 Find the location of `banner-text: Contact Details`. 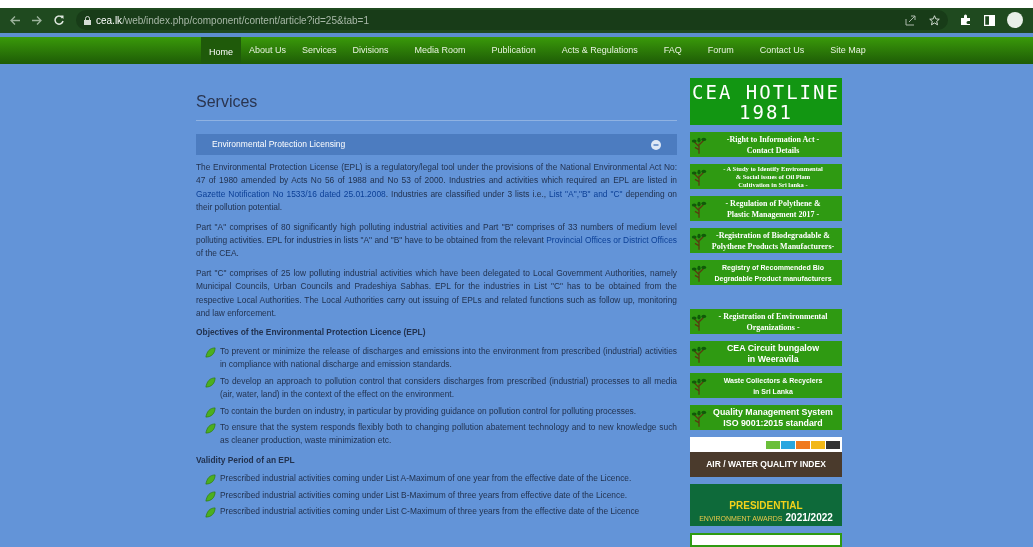

banner-text: Contact Details is located at coordinates (773, 150).